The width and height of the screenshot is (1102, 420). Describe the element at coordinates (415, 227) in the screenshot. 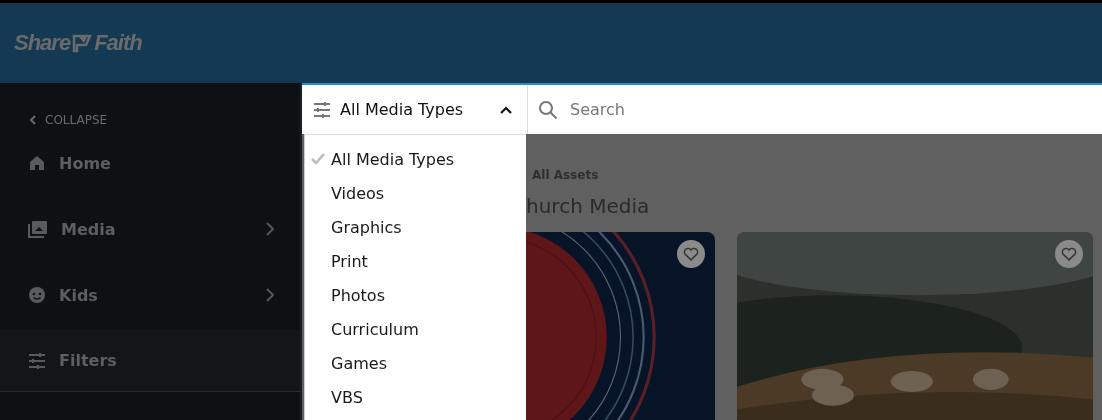

I see `menu-option: Graphics` at that location.